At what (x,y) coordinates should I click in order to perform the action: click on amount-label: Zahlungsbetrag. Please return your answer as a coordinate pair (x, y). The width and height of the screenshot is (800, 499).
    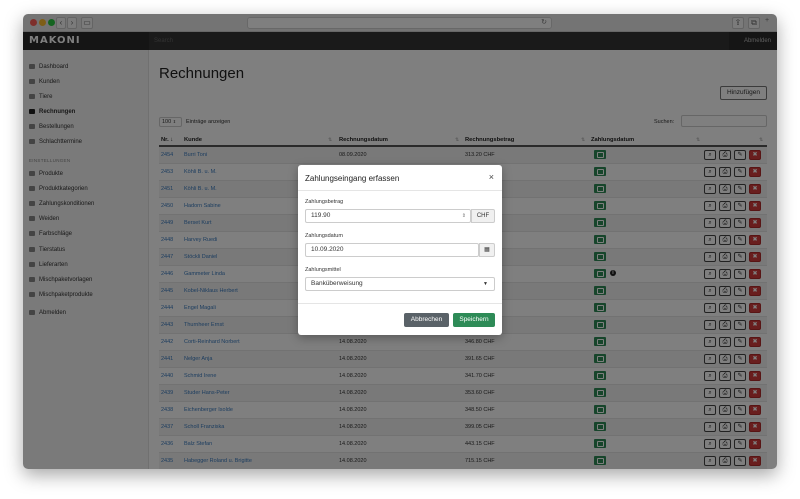
    Looking at the image, I should click on (324, 202).